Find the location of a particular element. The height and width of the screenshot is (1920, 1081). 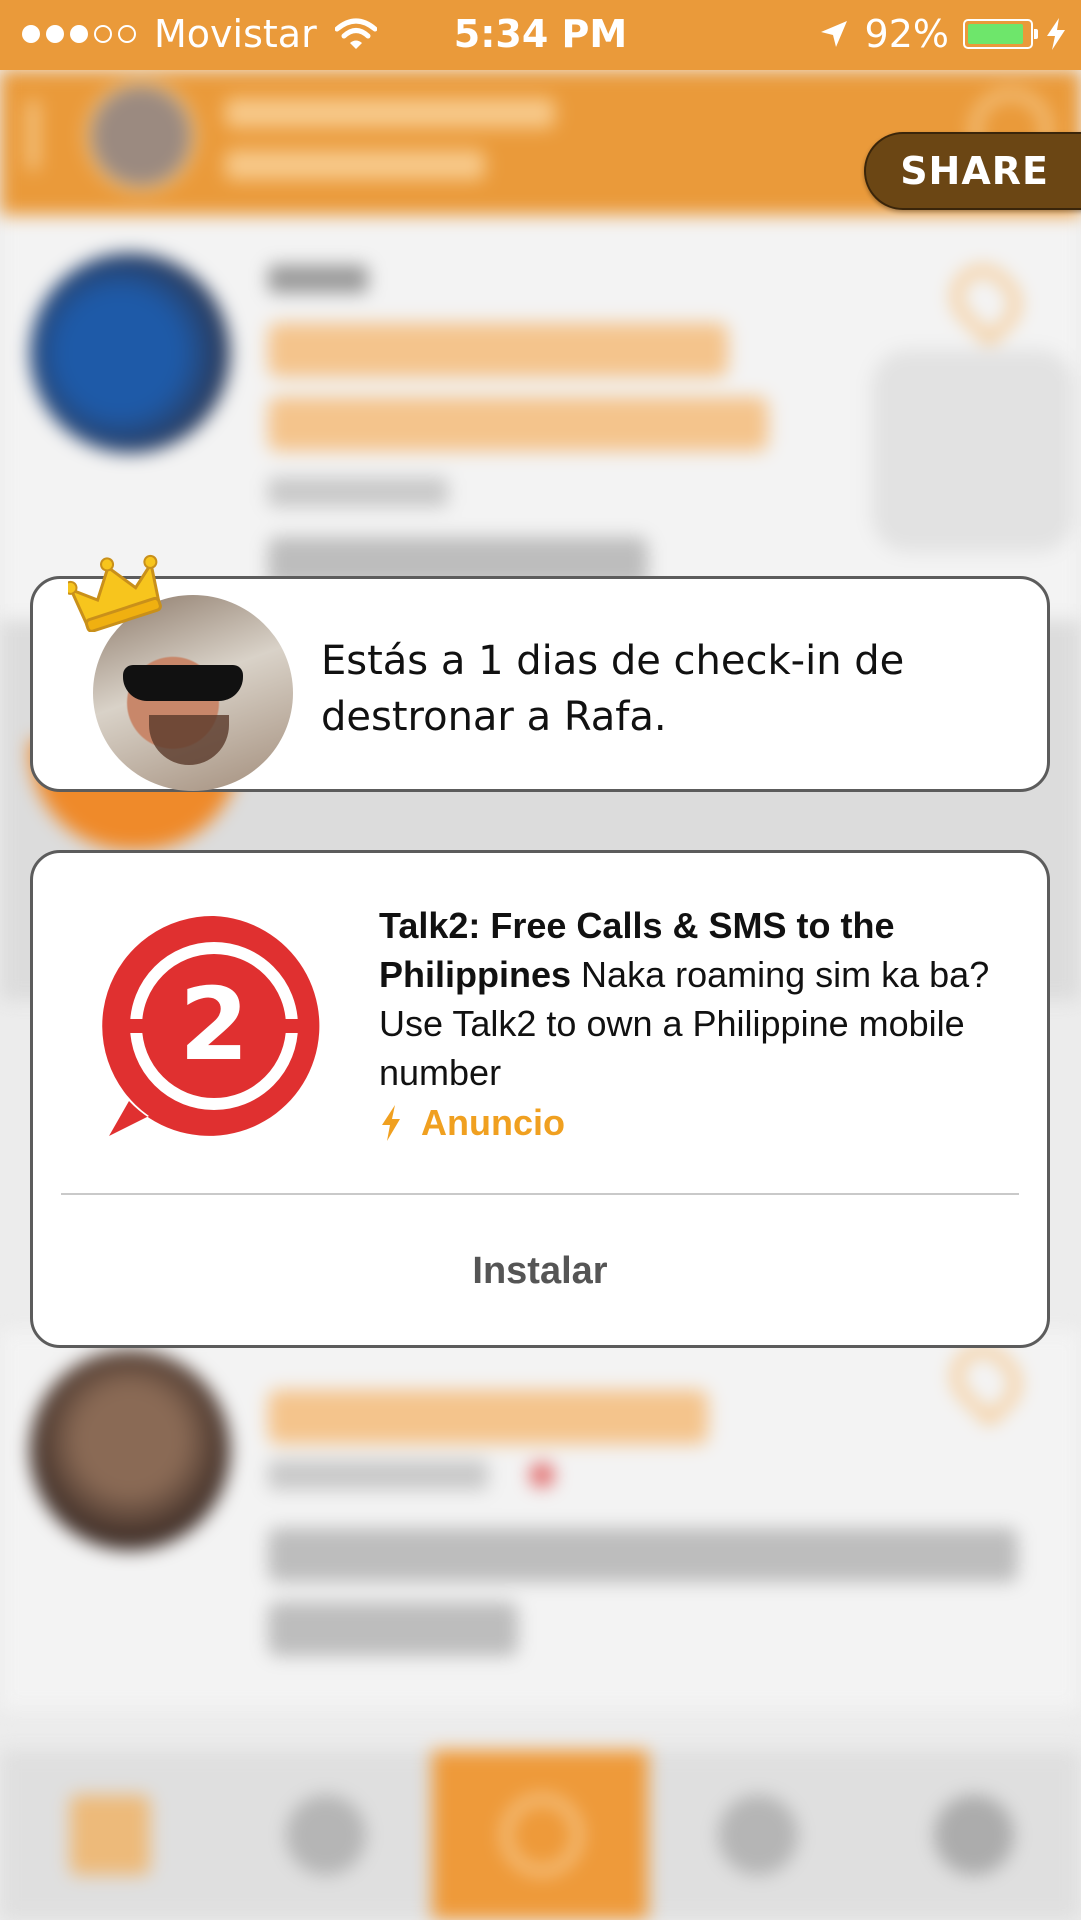

charging-bolt-icon is located at coordinates (1056, 34).